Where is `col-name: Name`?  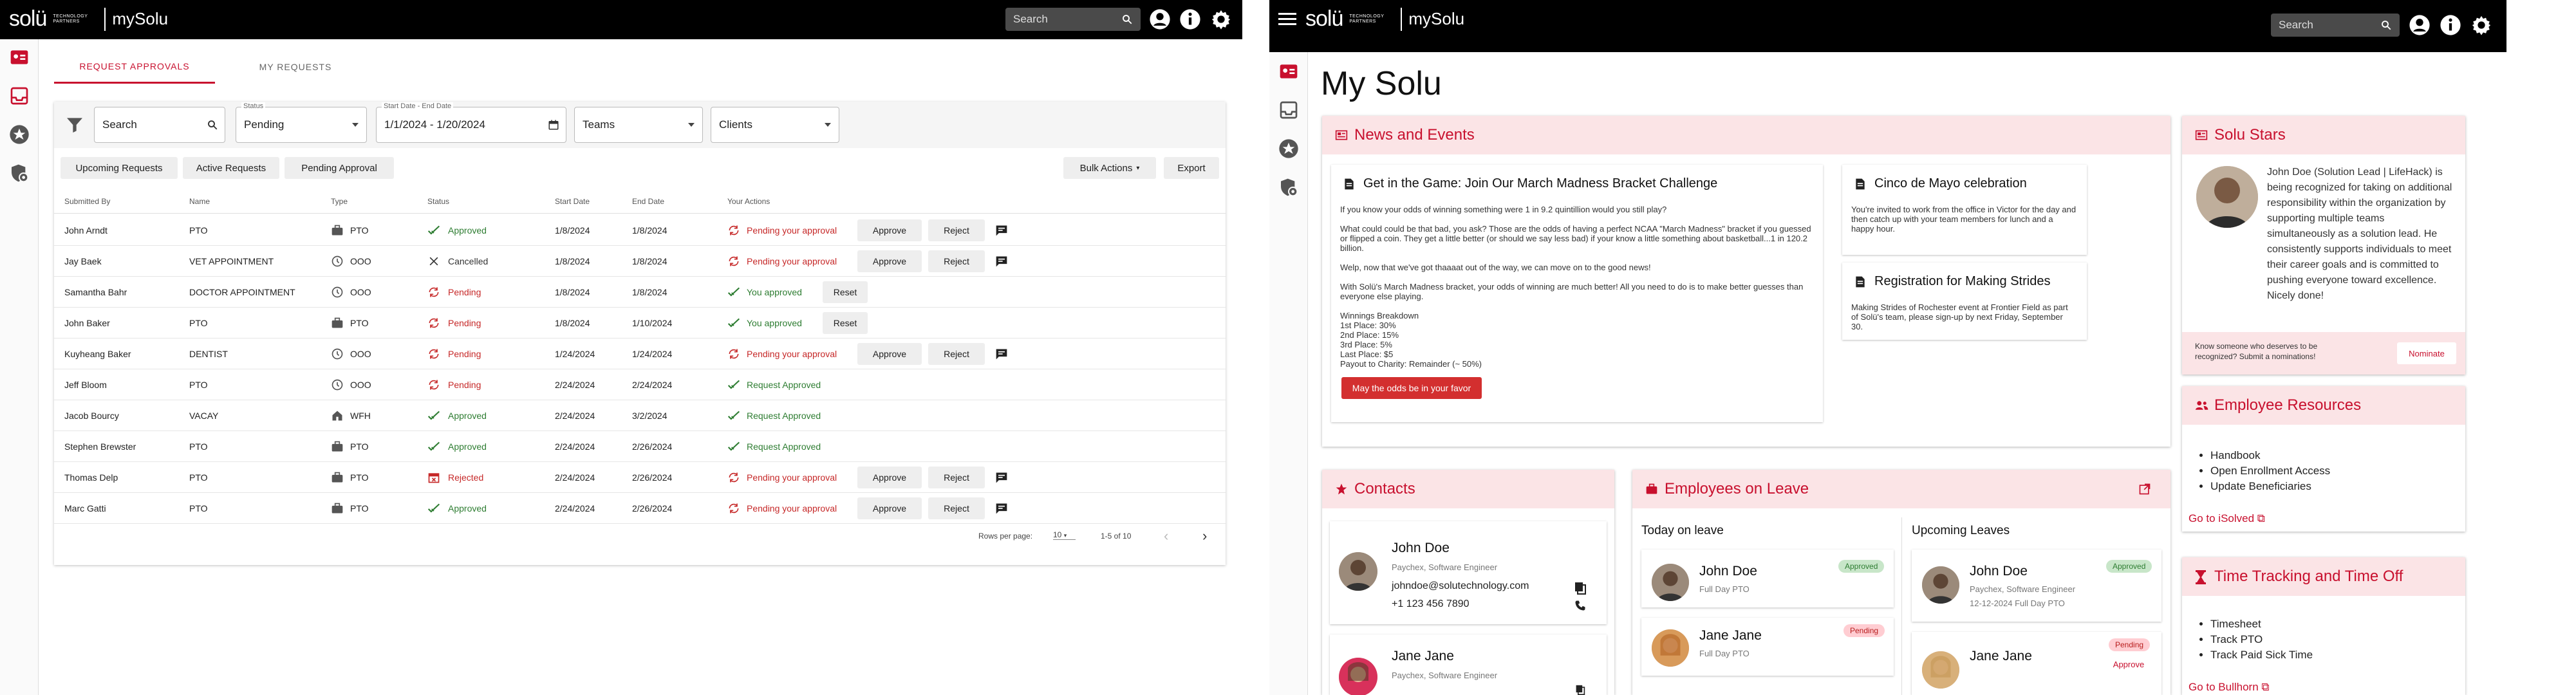
col-name: Name is located at coordinates (199, 201).